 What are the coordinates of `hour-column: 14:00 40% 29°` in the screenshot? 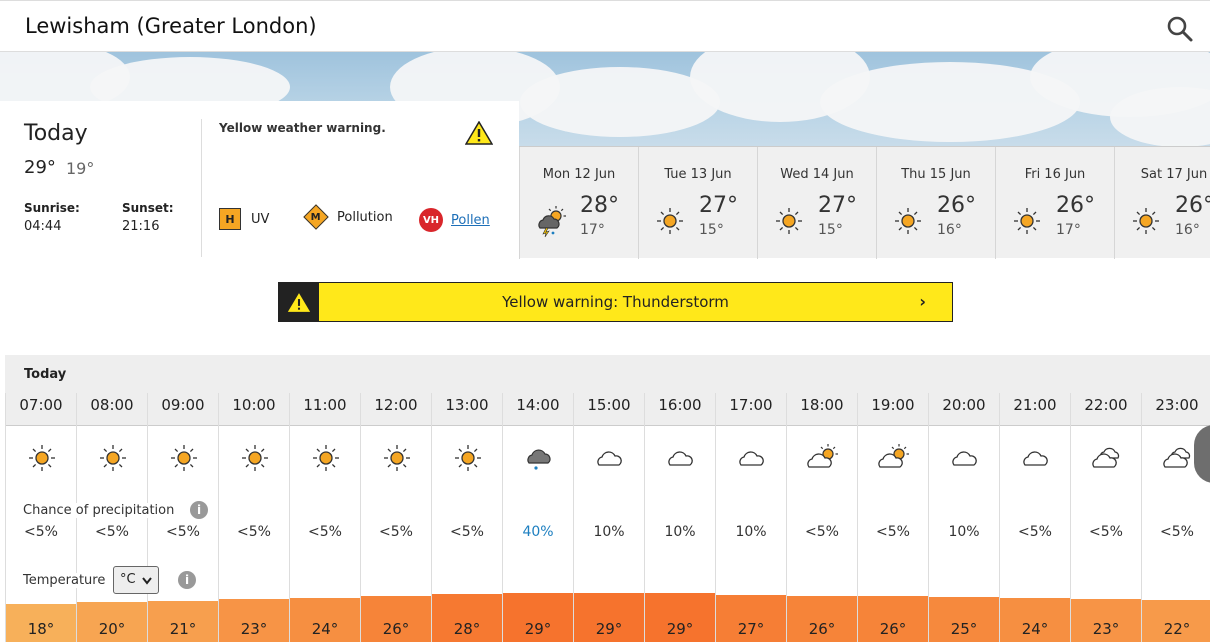 It's located at (537, 517).